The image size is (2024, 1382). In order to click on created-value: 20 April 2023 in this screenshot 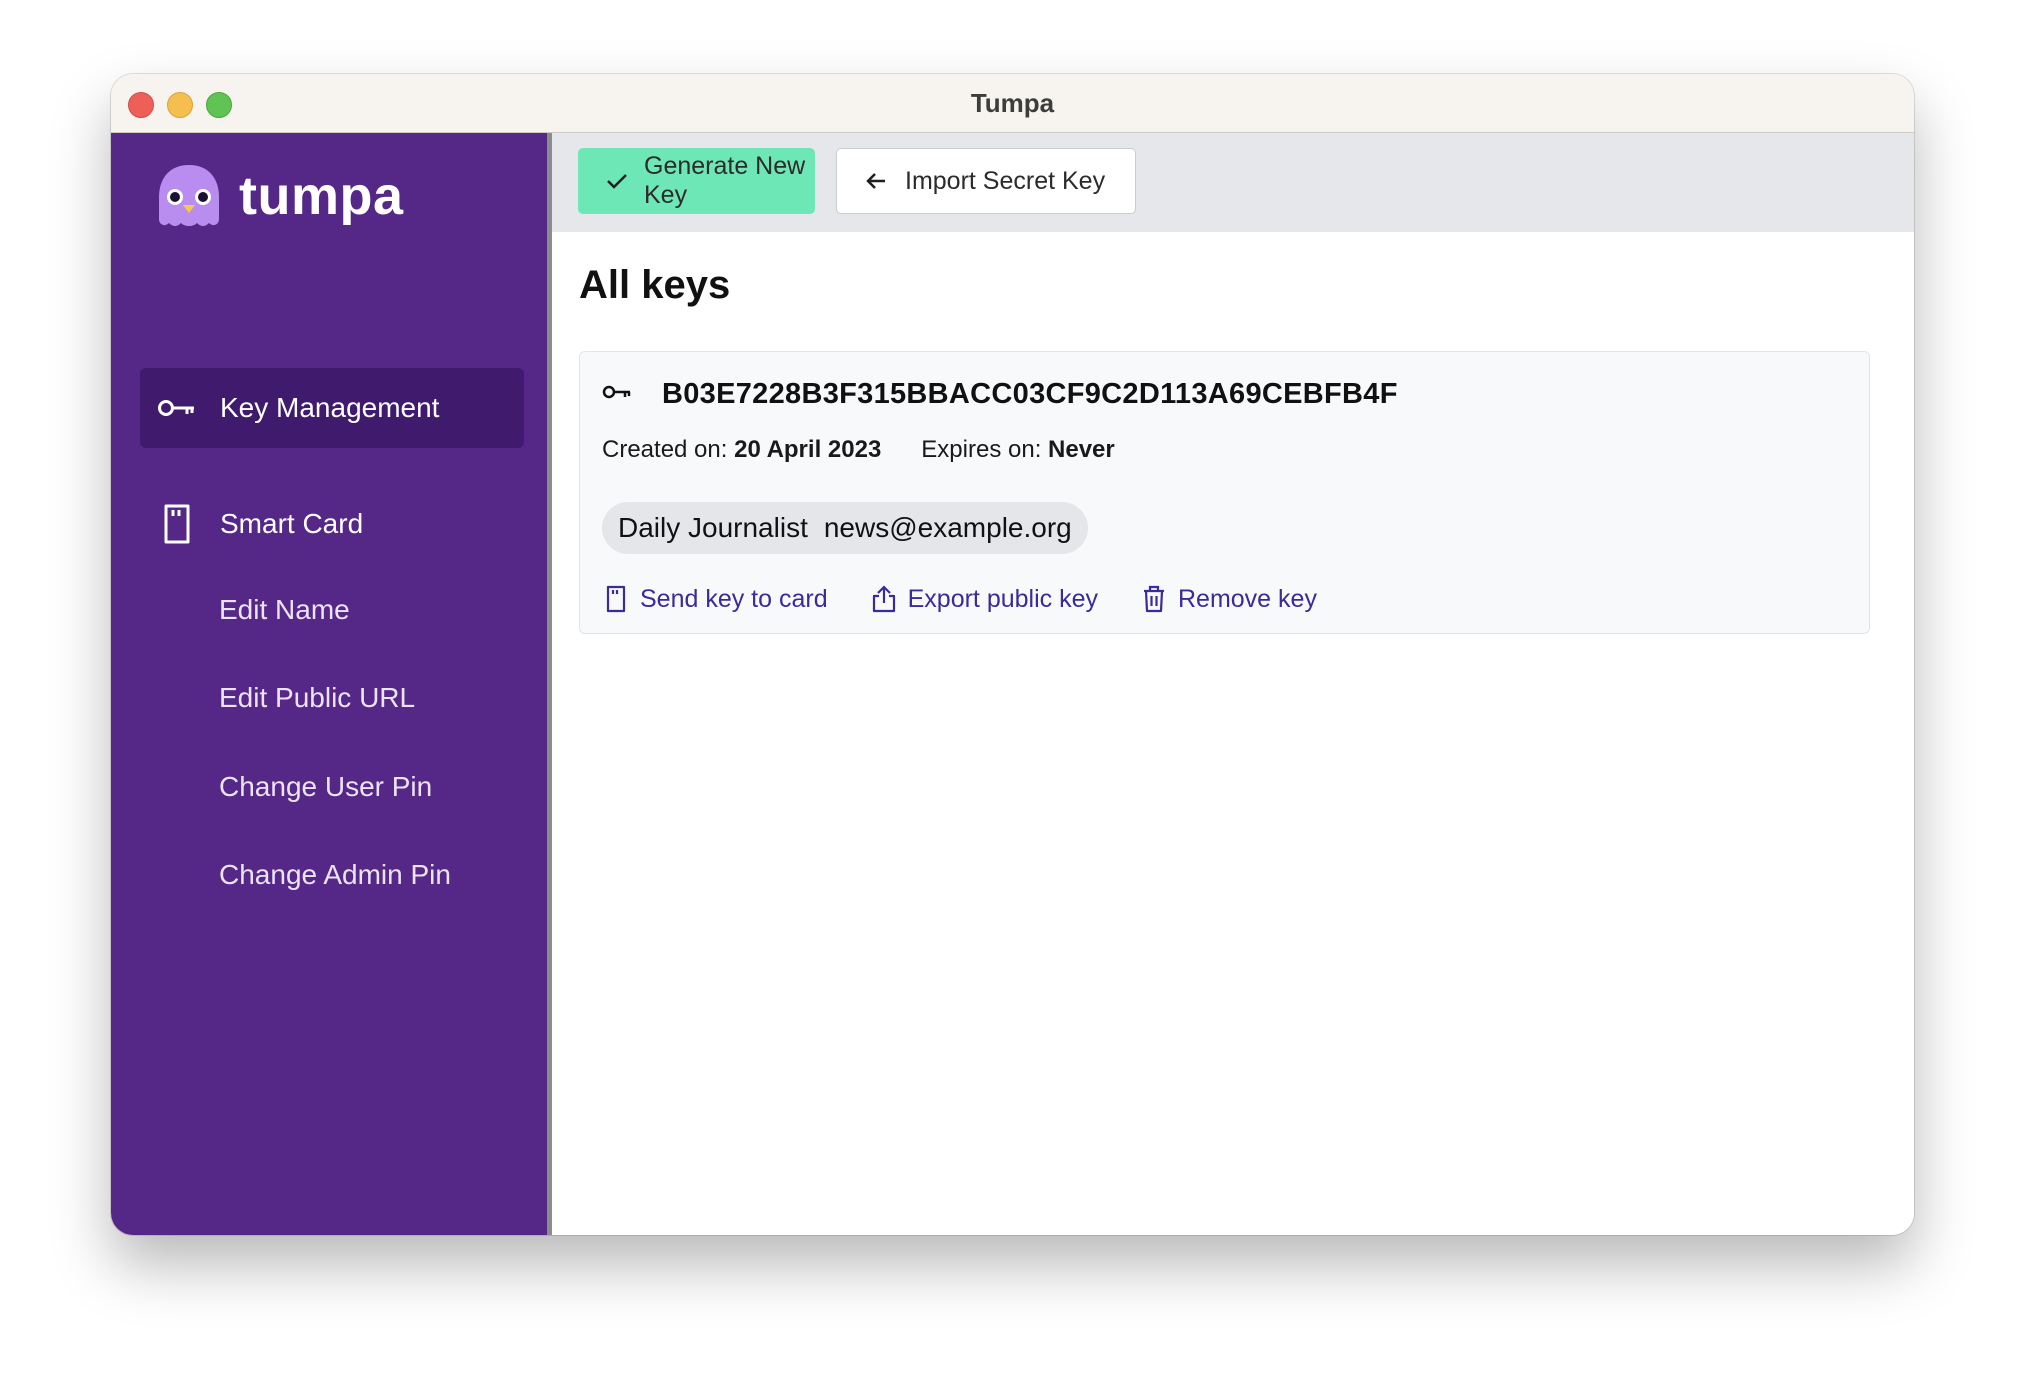, I will do `click(808, 449)`.